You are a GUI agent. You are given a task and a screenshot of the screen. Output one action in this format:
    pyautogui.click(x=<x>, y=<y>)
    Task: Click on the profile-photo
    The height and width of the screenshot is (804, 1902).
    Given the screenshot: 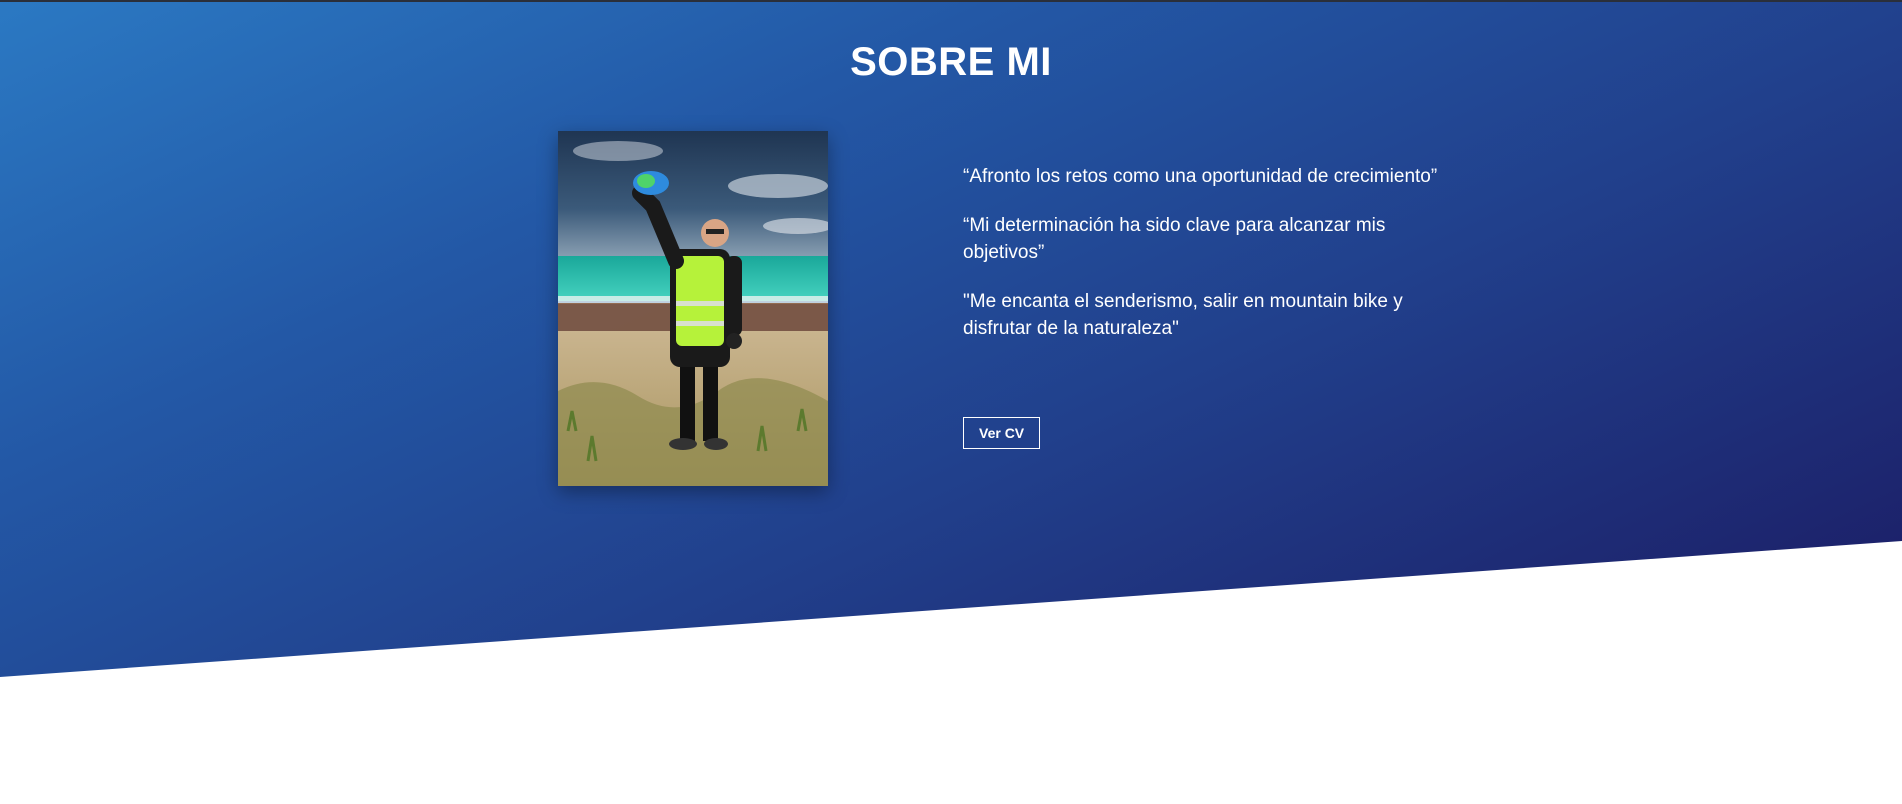 What is the action you would take?
    pyautogui.click(x=693, y=308)
    